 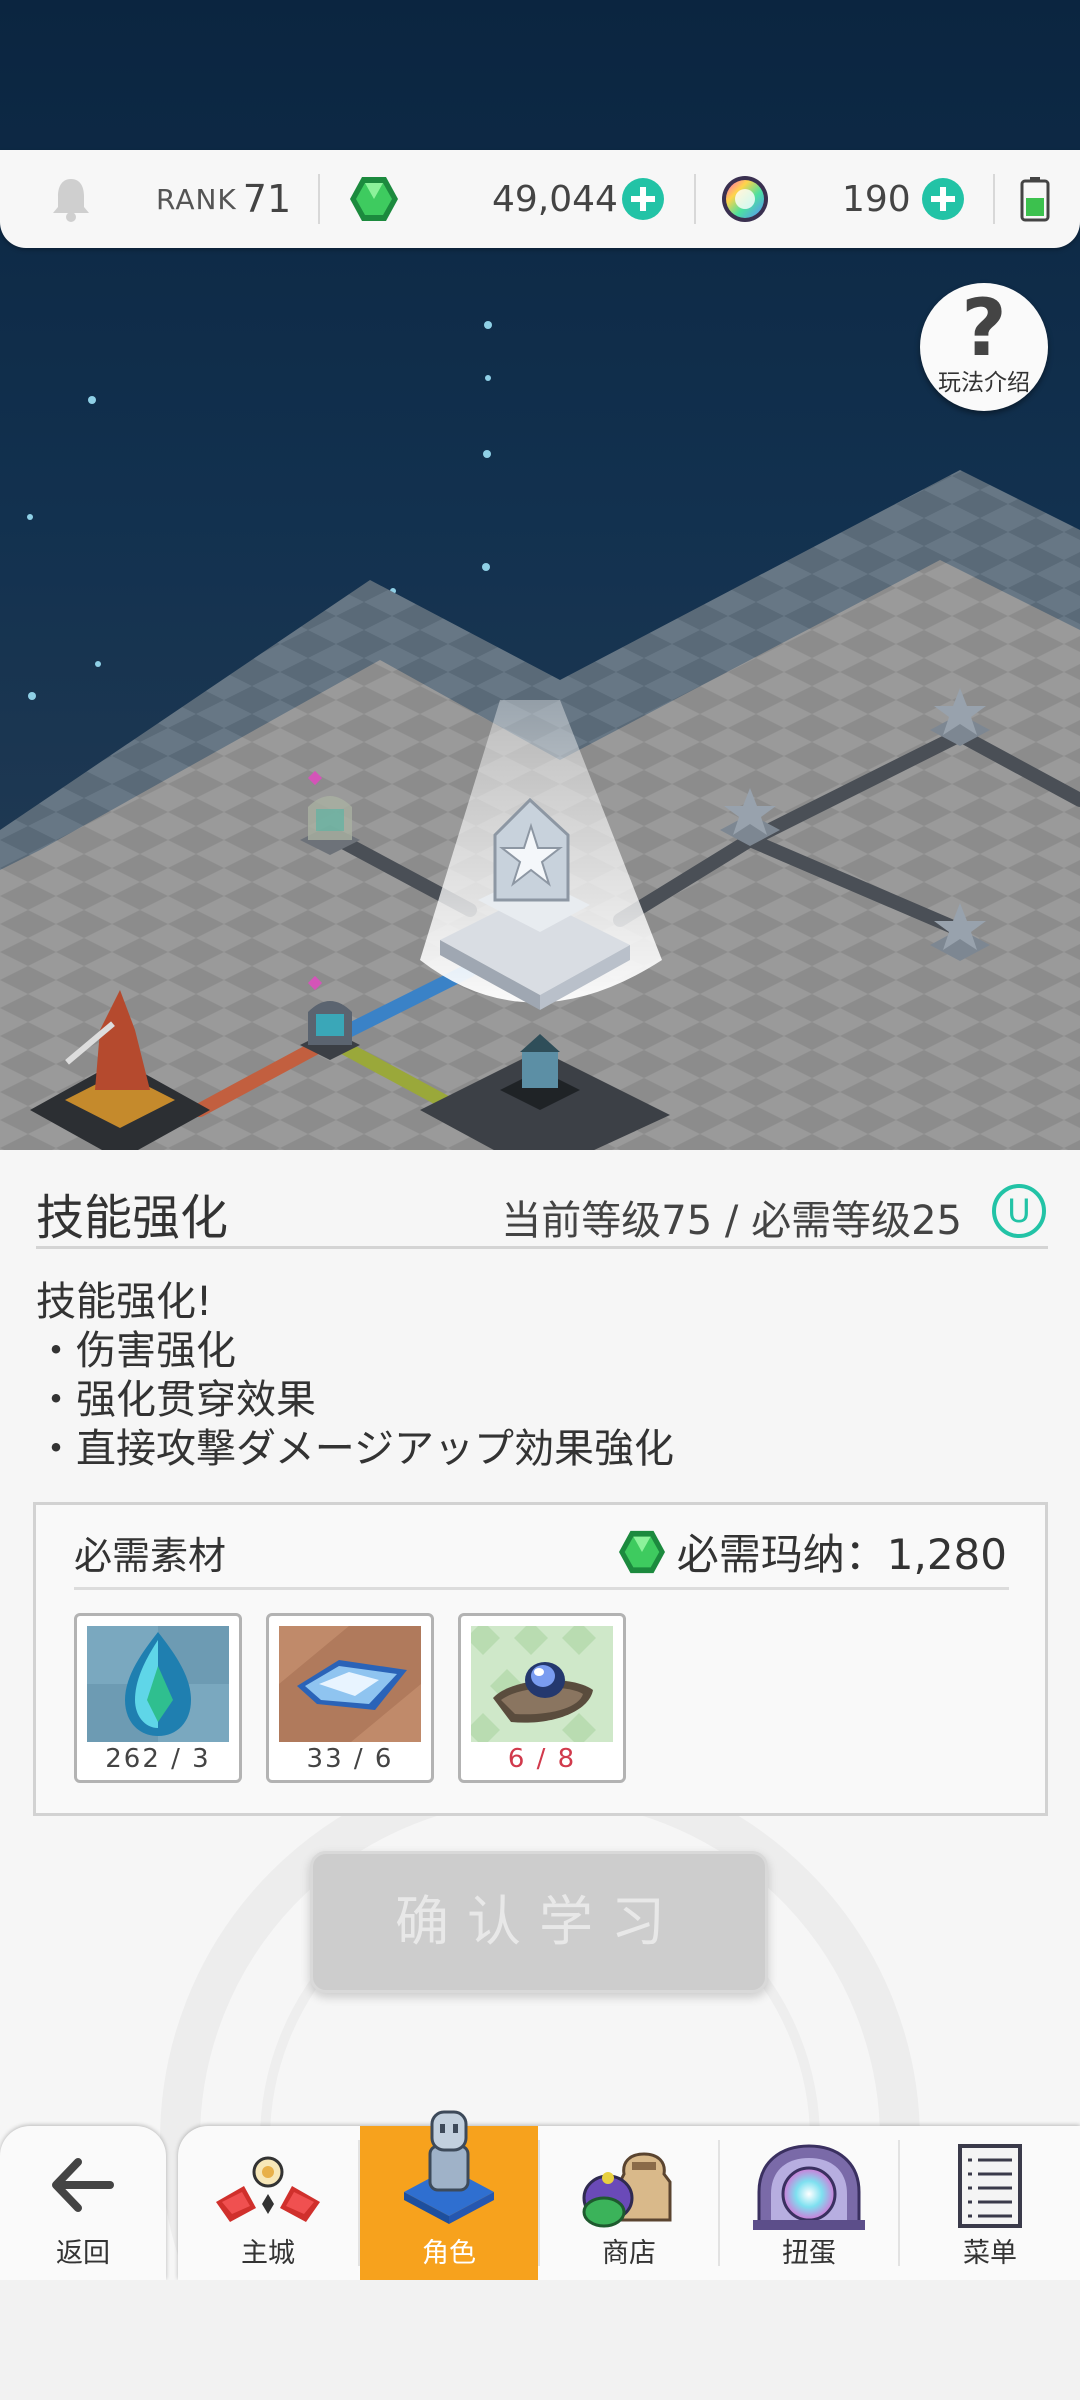 I want to click on add-gems-button, so click(x=643, y=199).